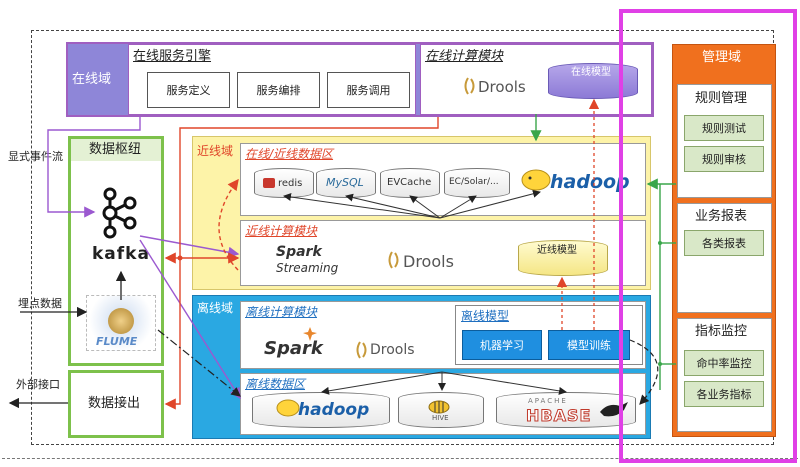 This screenshot has height=467, width=800. What do you see at coordinates (199, 363) in the screenshot?
I see `flume-to-offline-line` at bounding box center [199, 363].